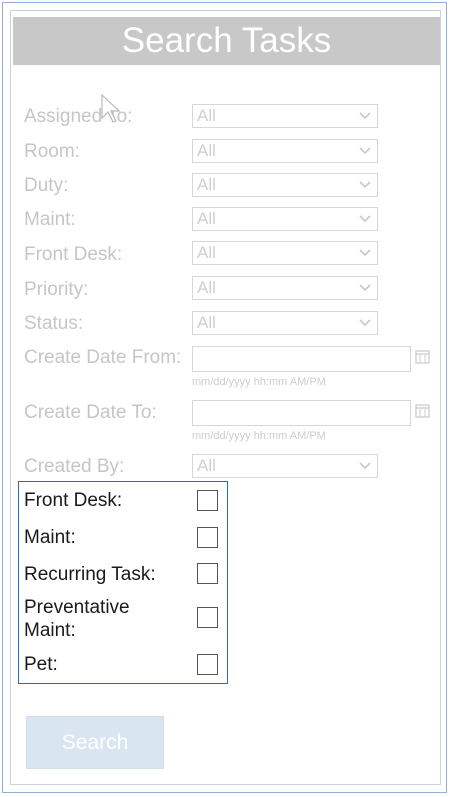  I want to click on checkbox-front-desk, so click(207, 500).